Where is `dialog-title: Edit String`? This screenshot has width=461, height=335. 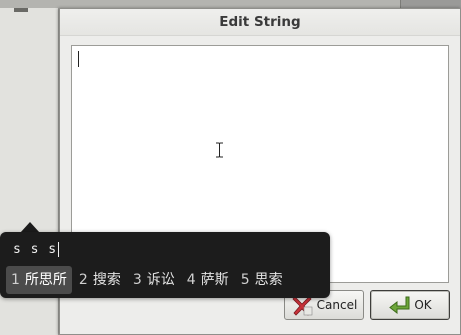 dialog-title: Edit String is located at coordinates (260, 22).